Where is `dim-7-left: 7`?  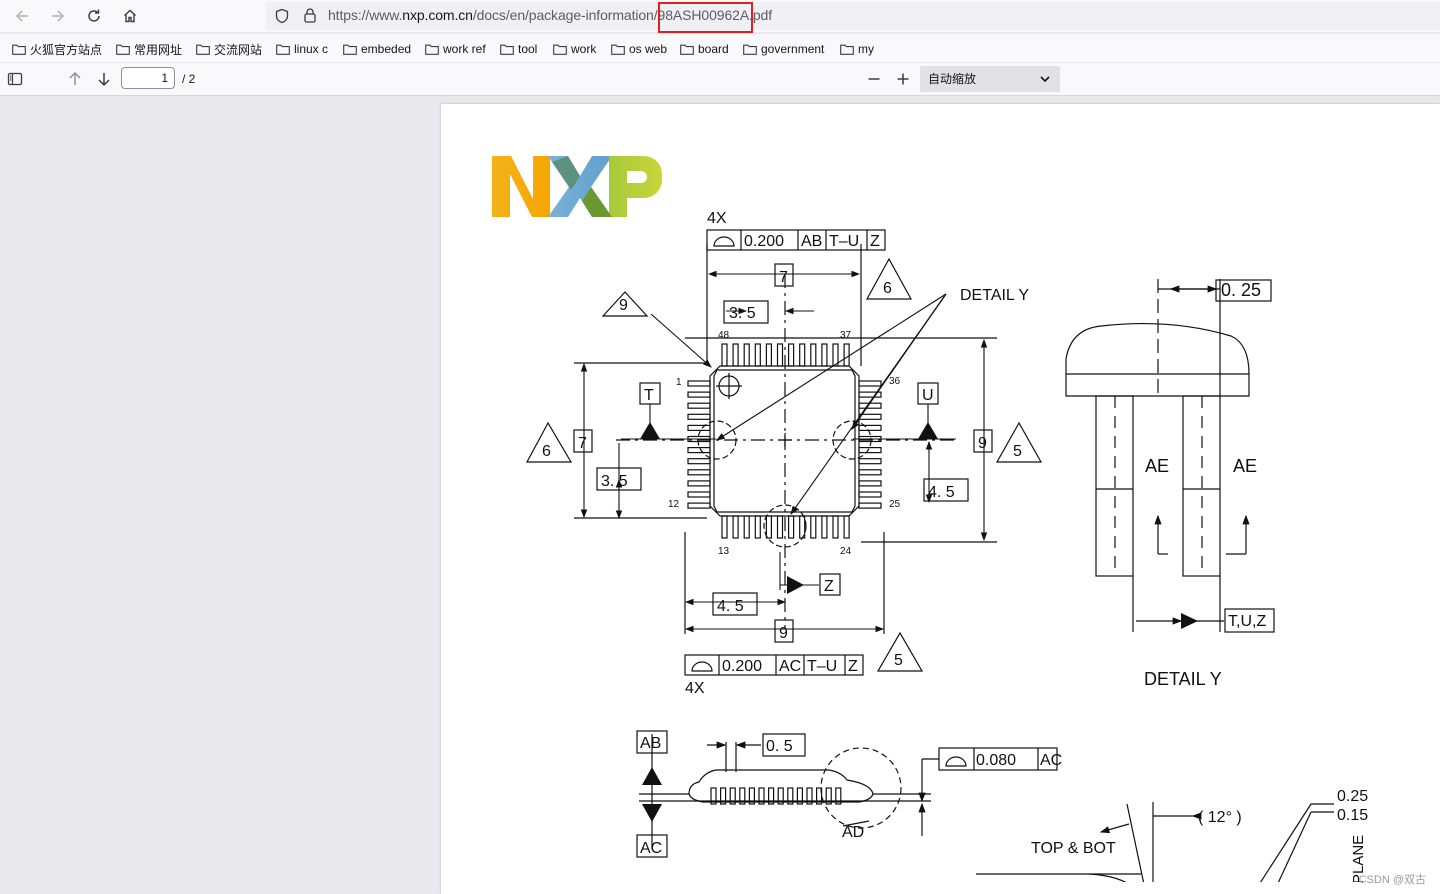 dim-7-left: 7 is located at coordinates (582, 443).